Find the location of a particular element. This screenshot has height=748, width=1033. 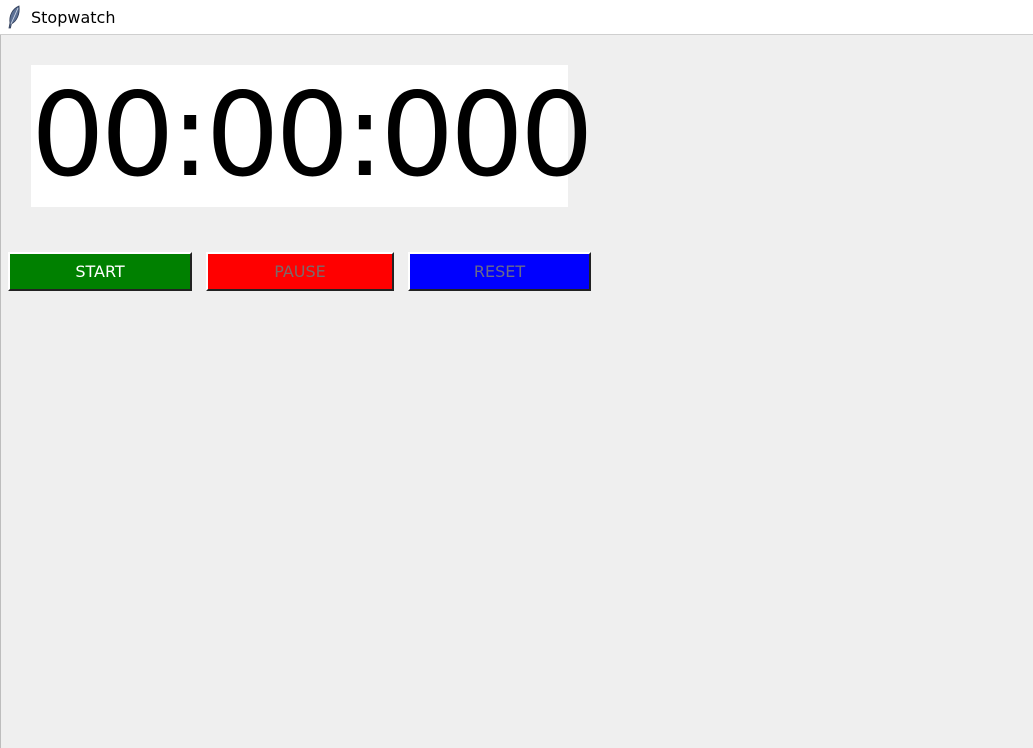

window-title: Stopwatch is located at coordinates (73, 17).